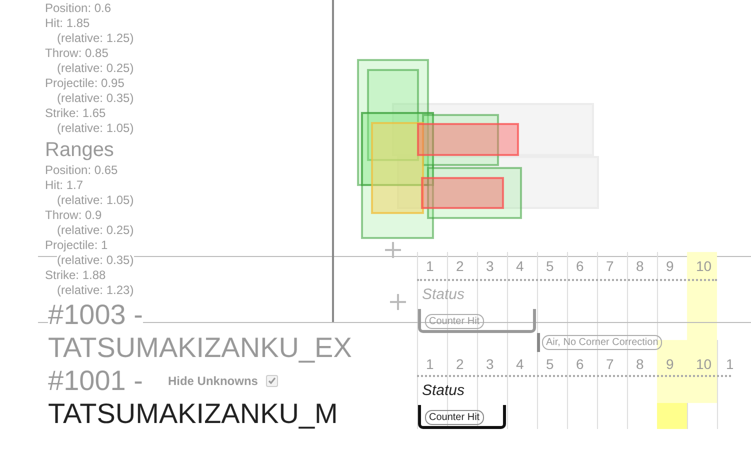 The width and height of the screenshot is (751, 463). I want to click on move-name: TATSUMAKIZANKU_M, so click(193, 413).